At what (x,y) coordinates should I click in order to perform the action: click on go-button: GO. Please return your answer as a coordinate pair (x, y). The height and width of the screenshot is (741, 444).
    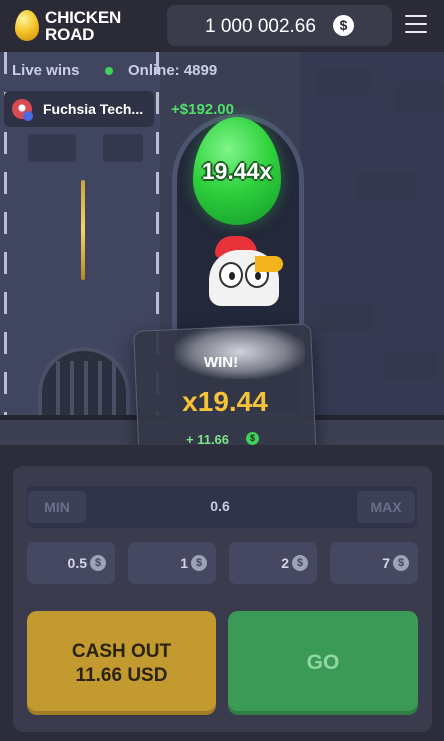
    Looking at the image, I should click on (323, 663).